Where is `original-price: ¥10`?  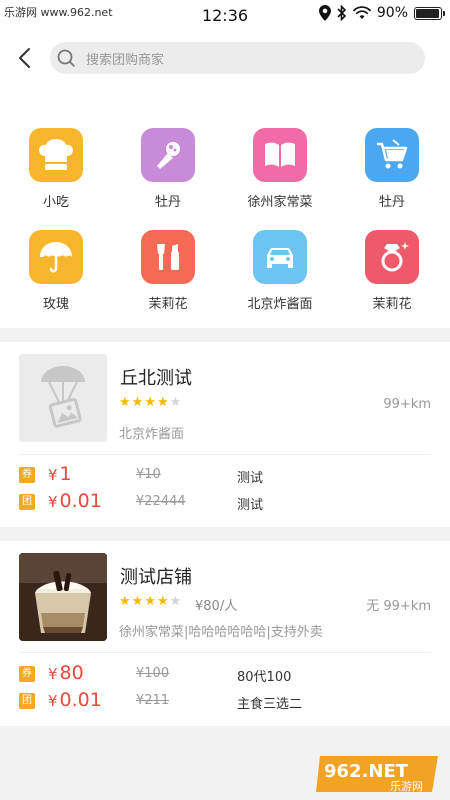
original-price: ¥10 is located at coordinates (148, 474).